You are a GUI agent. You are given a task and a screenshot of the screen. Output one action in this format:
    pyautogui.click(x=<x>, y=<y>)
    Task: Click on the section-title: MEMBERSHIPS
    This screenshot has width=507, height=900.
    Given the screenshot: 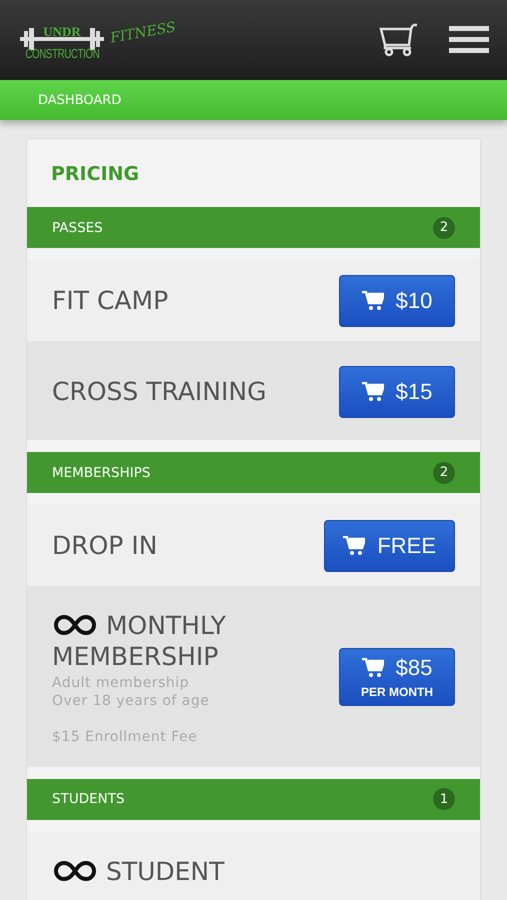 What is the action you would take?
    pyautogui.click(x=101, y=472)
    